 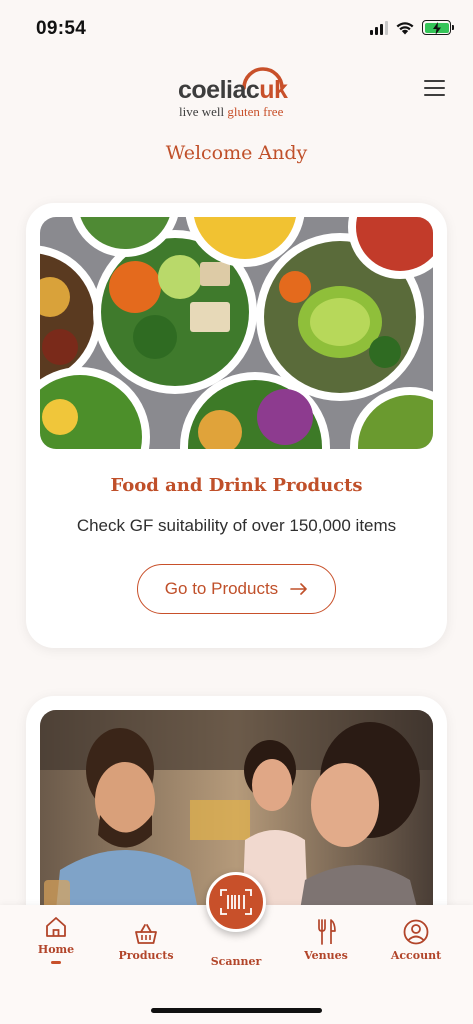 What do you see at coordinates (146, 934) in the screenshot?
I see `basket-icon` at bounding box center [146, 934].